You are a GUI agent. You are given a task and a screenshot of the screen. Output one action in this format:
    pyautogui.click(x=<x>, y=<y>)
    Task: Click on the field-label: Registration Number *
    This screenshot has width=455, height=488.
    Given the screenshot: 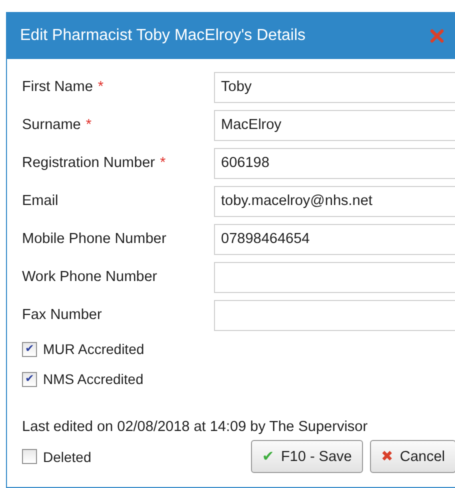 What is the action you would take?
    pyautogui.click(x=94, y=163)
    